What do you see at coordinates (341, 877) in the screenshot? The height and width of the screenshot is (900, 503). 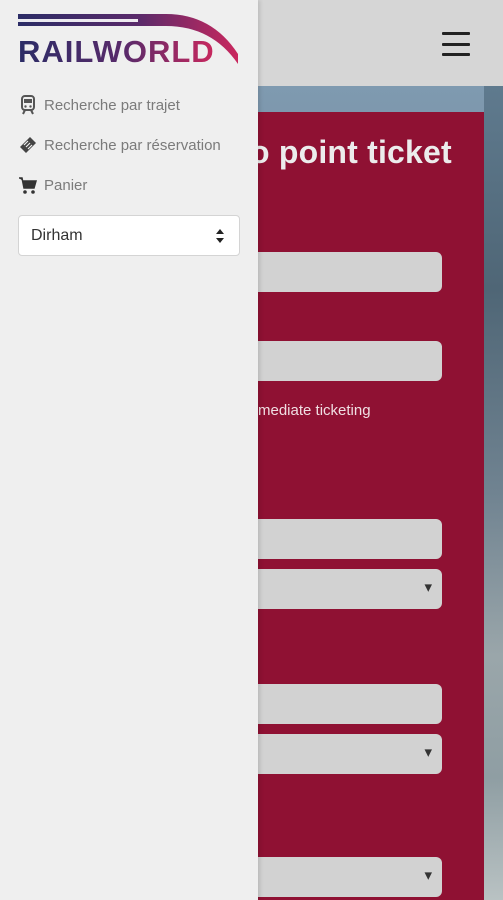 I see `passenger-select` at bounding box center [341, 877].